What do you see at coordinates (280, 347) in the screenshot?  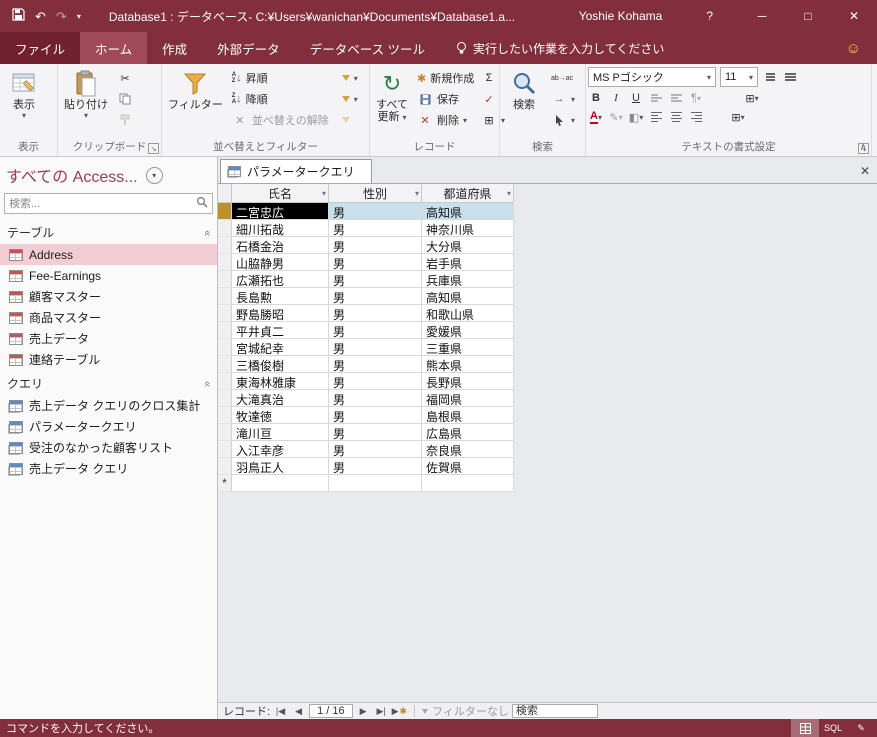 I see `table-cell: 宮城紀幸` at bounding box center [280, 347].